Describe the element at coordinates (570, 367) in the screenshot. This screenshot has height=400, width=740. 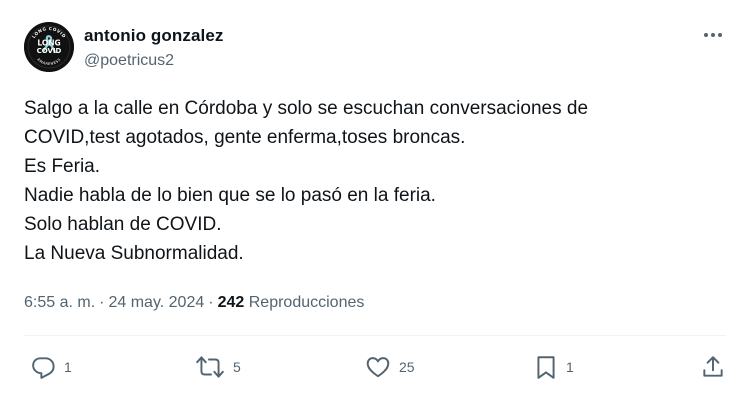
I see `bookmark-count: 1` at that location.